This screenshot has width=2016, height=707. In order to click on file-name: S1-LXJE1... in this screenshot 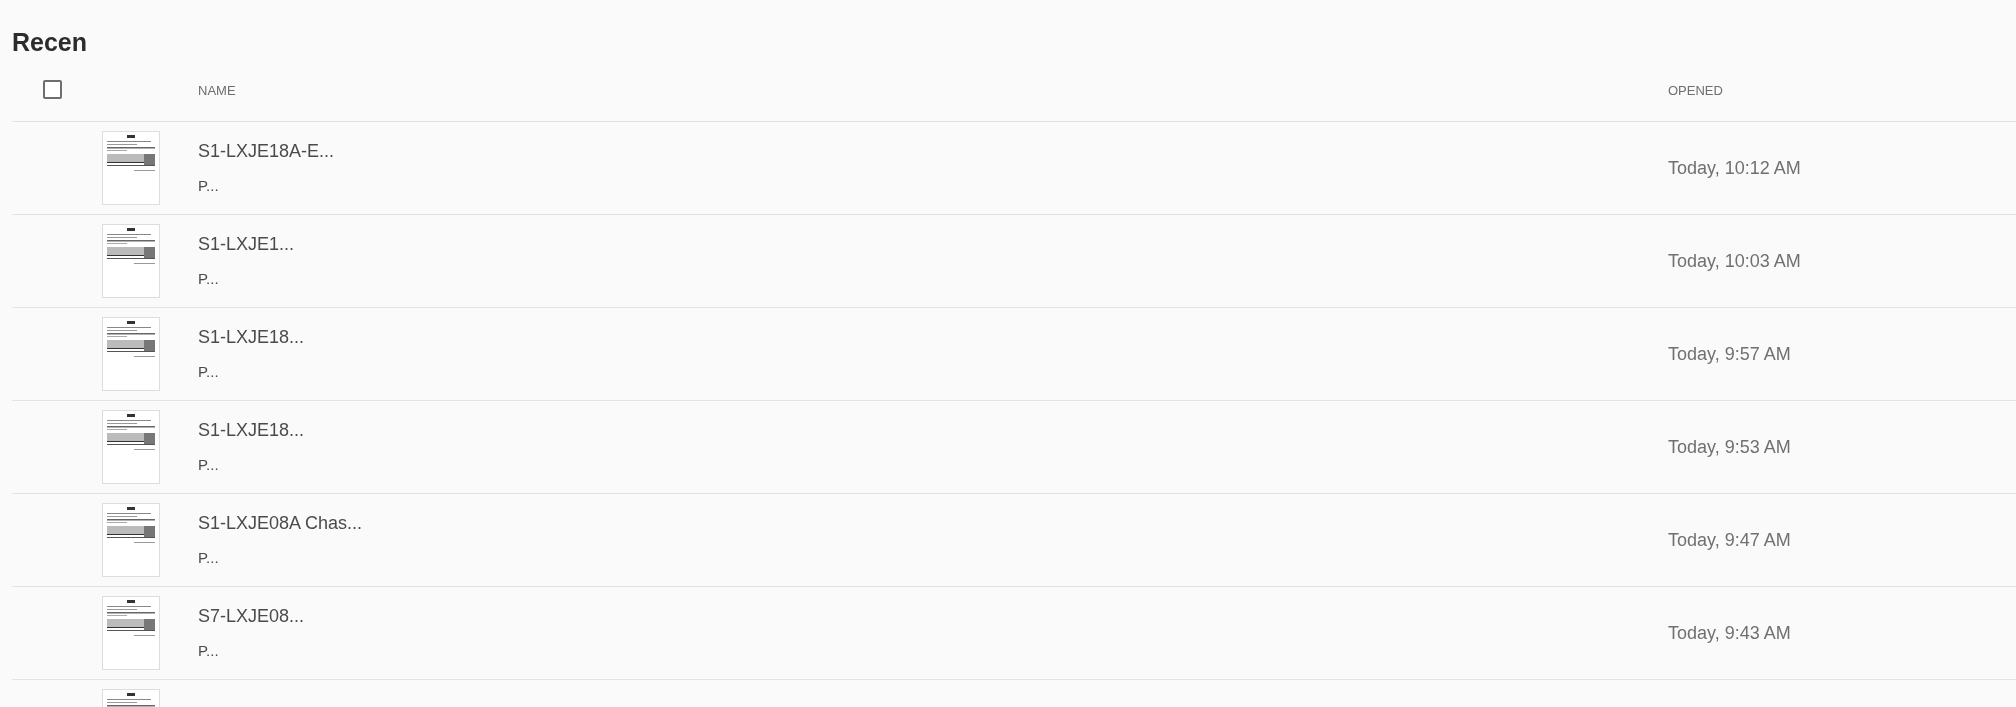, I will do `click(246, 245)`.